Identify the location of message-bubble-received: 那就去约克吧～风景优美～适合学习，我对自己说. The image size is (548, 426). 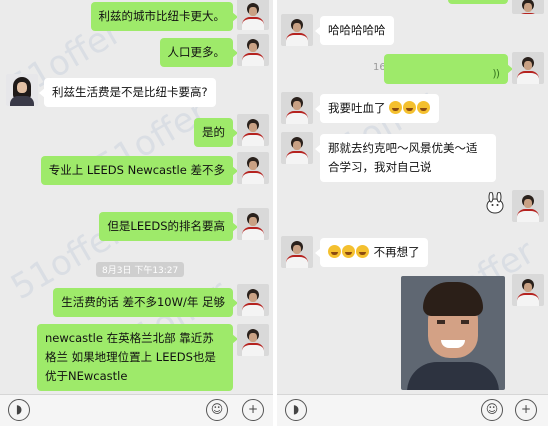
(405, 158).